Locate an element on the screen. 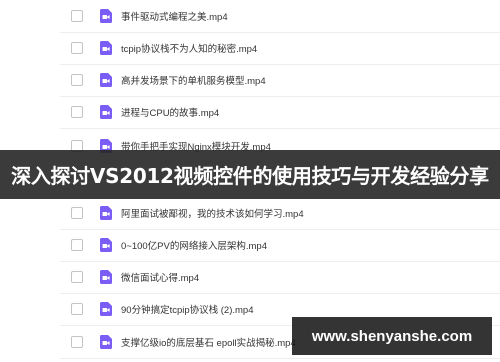 Image resolution: width=500 pixels, height=362 pixels. list-item: 阿里面试被鄙视，我的技术该如何学习.mp4 is located at coordinates (280, 213).